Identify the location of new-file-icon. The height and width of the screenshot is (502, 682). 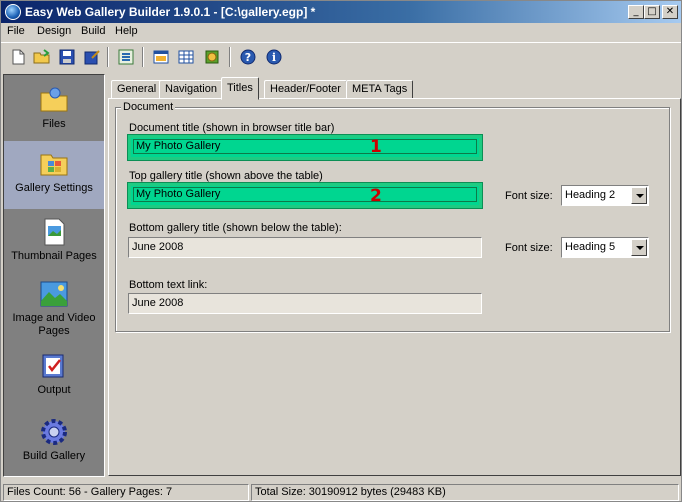
(18, 57).